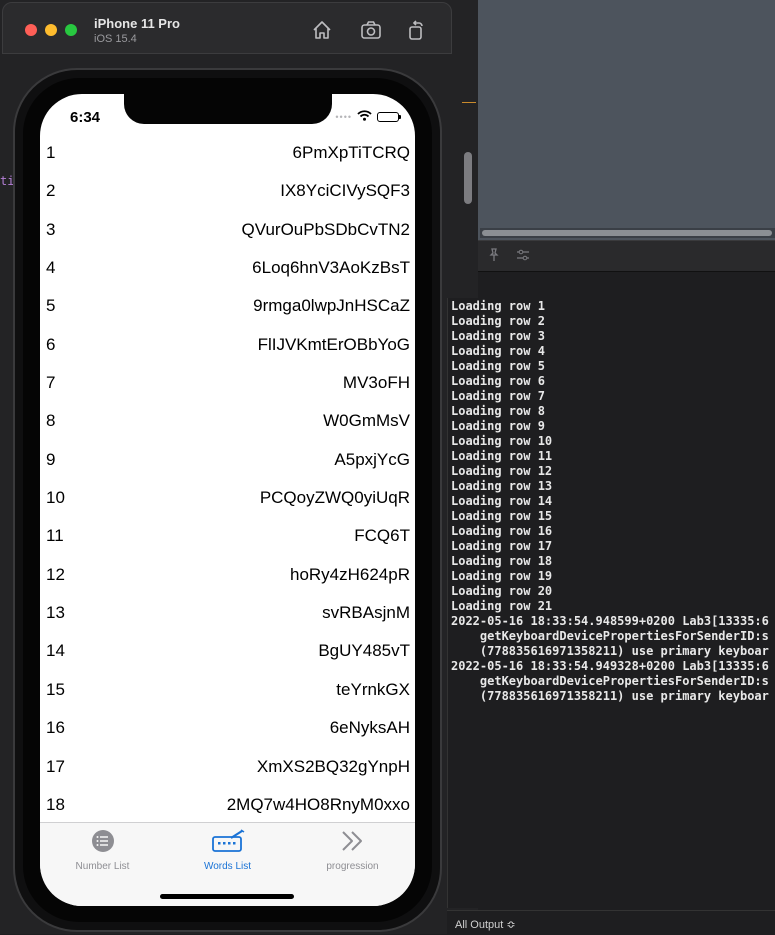 The width and height of the screenshot is (775, 935). What do you see at coordinates (626, 256) in the screenshot?
I see `debug-toolbar` at bounding box center [626, 256].